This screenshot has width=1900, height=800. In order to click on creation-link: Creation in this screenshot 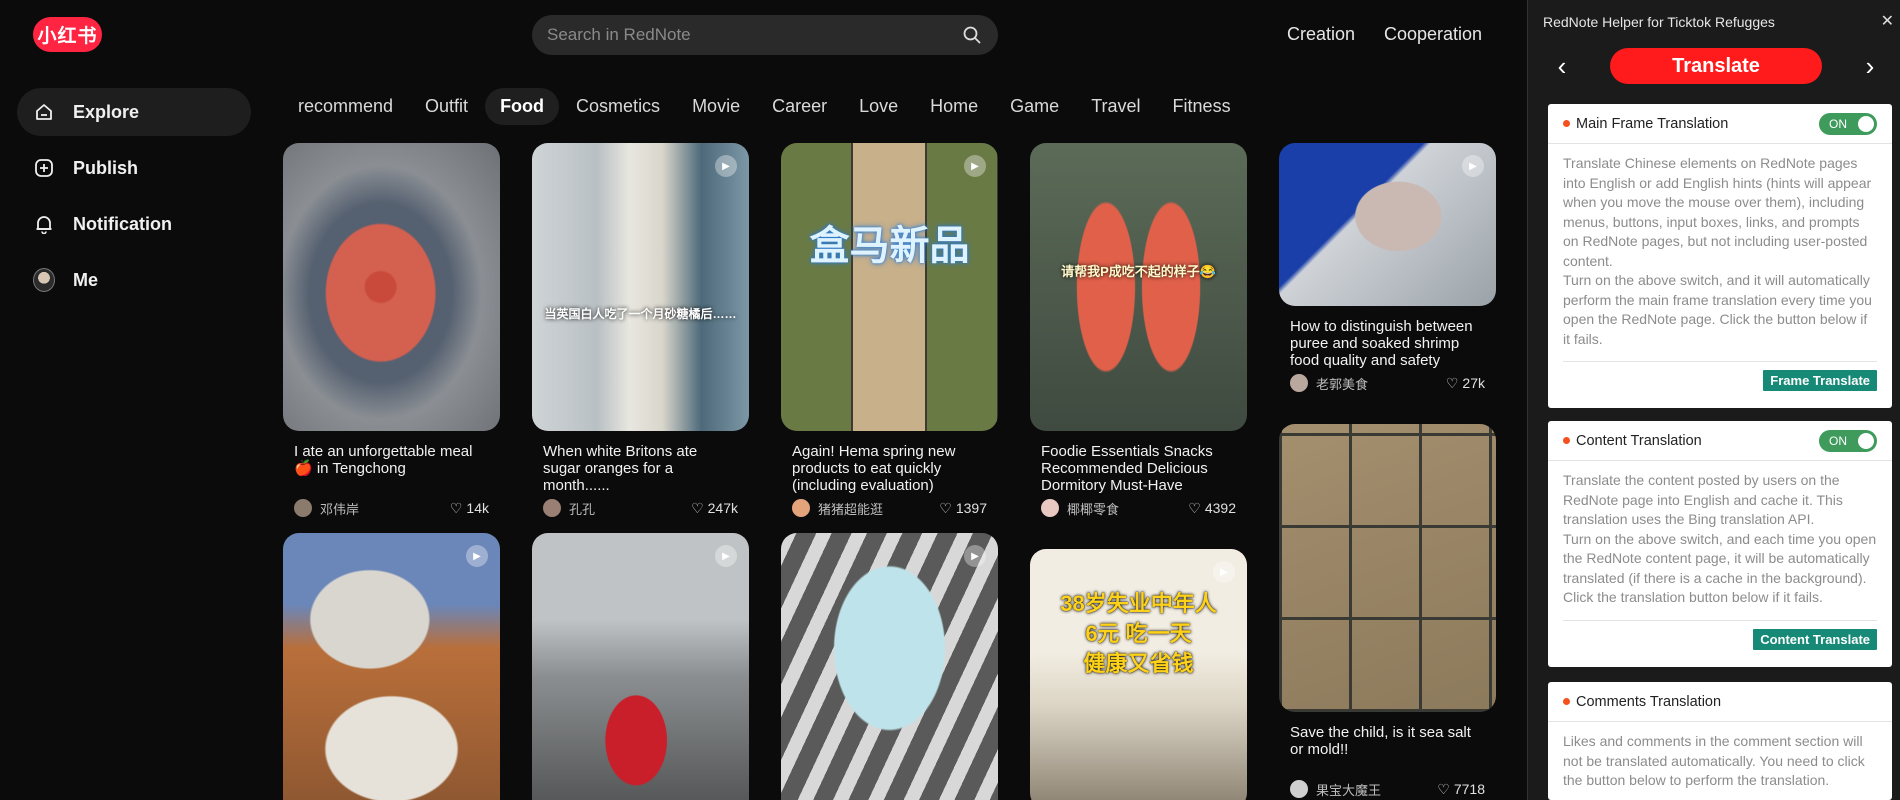, I will do `click(1321, 34)`.